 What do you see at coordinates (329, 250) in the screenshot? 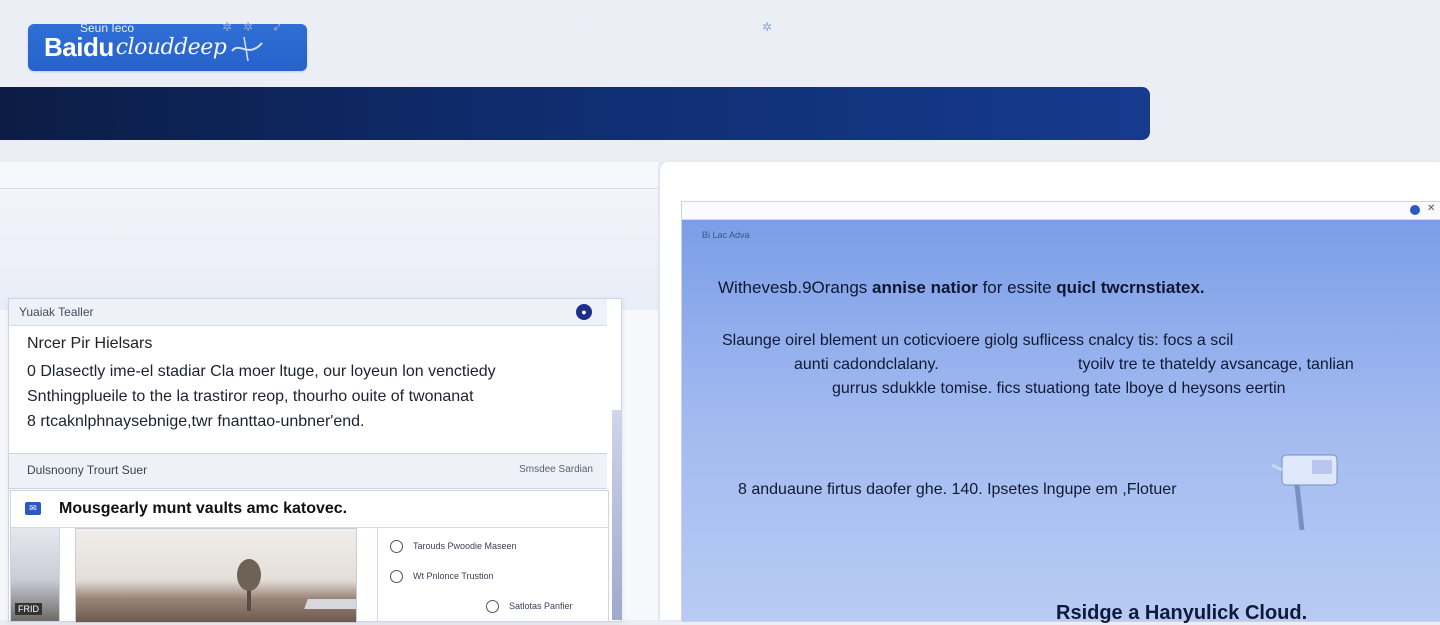
I see `panel-background` at bounding box center [329, 250].